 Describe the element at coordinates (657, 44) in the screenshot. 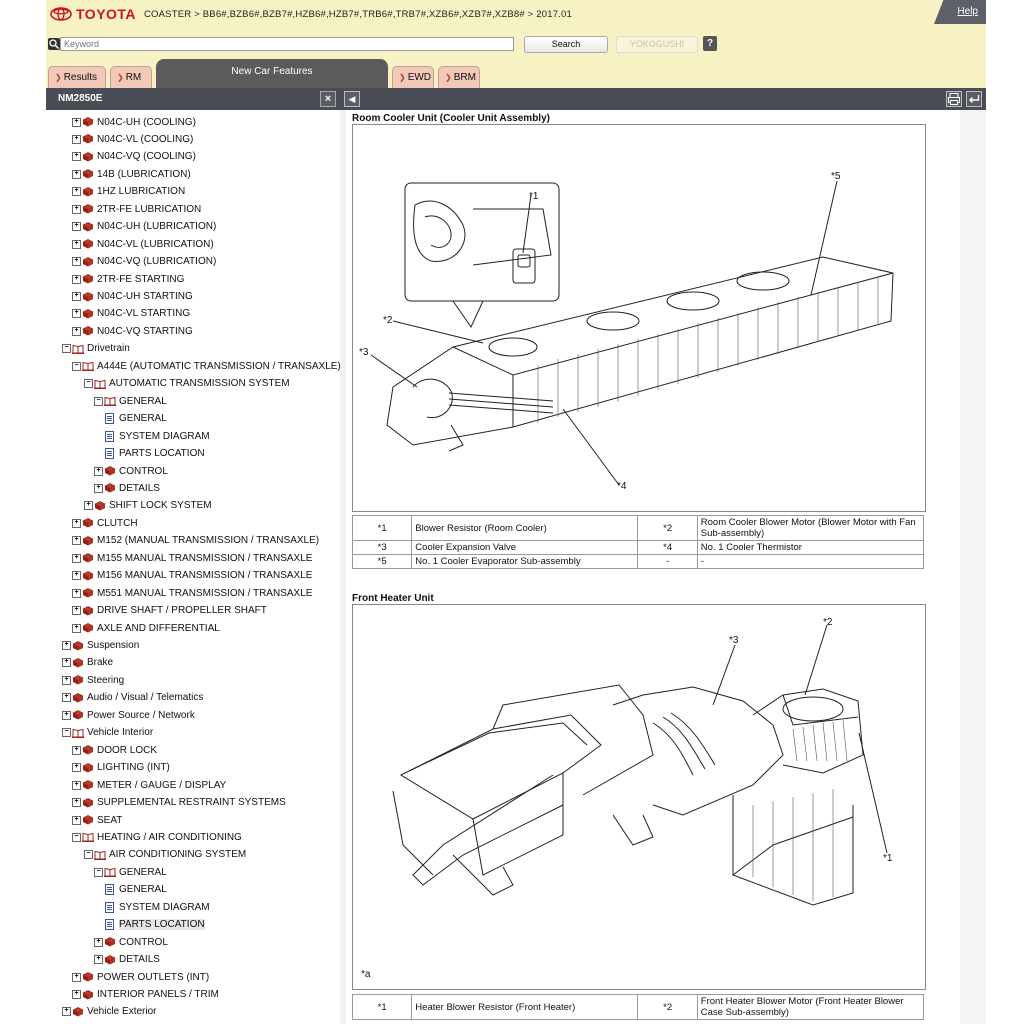

I see `yokogushi-button: YOKOGUSHI` at that location.